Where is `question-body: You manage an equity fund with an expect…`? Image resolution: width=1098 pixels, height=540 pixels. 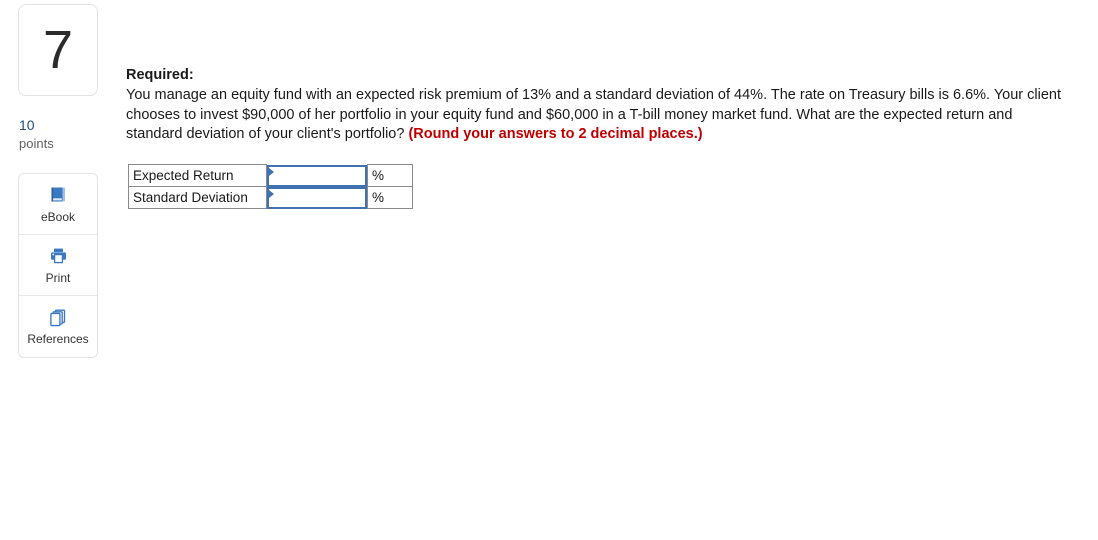 question-body: You manage an equity fund with an expect… is located at coordinates (593, 115).